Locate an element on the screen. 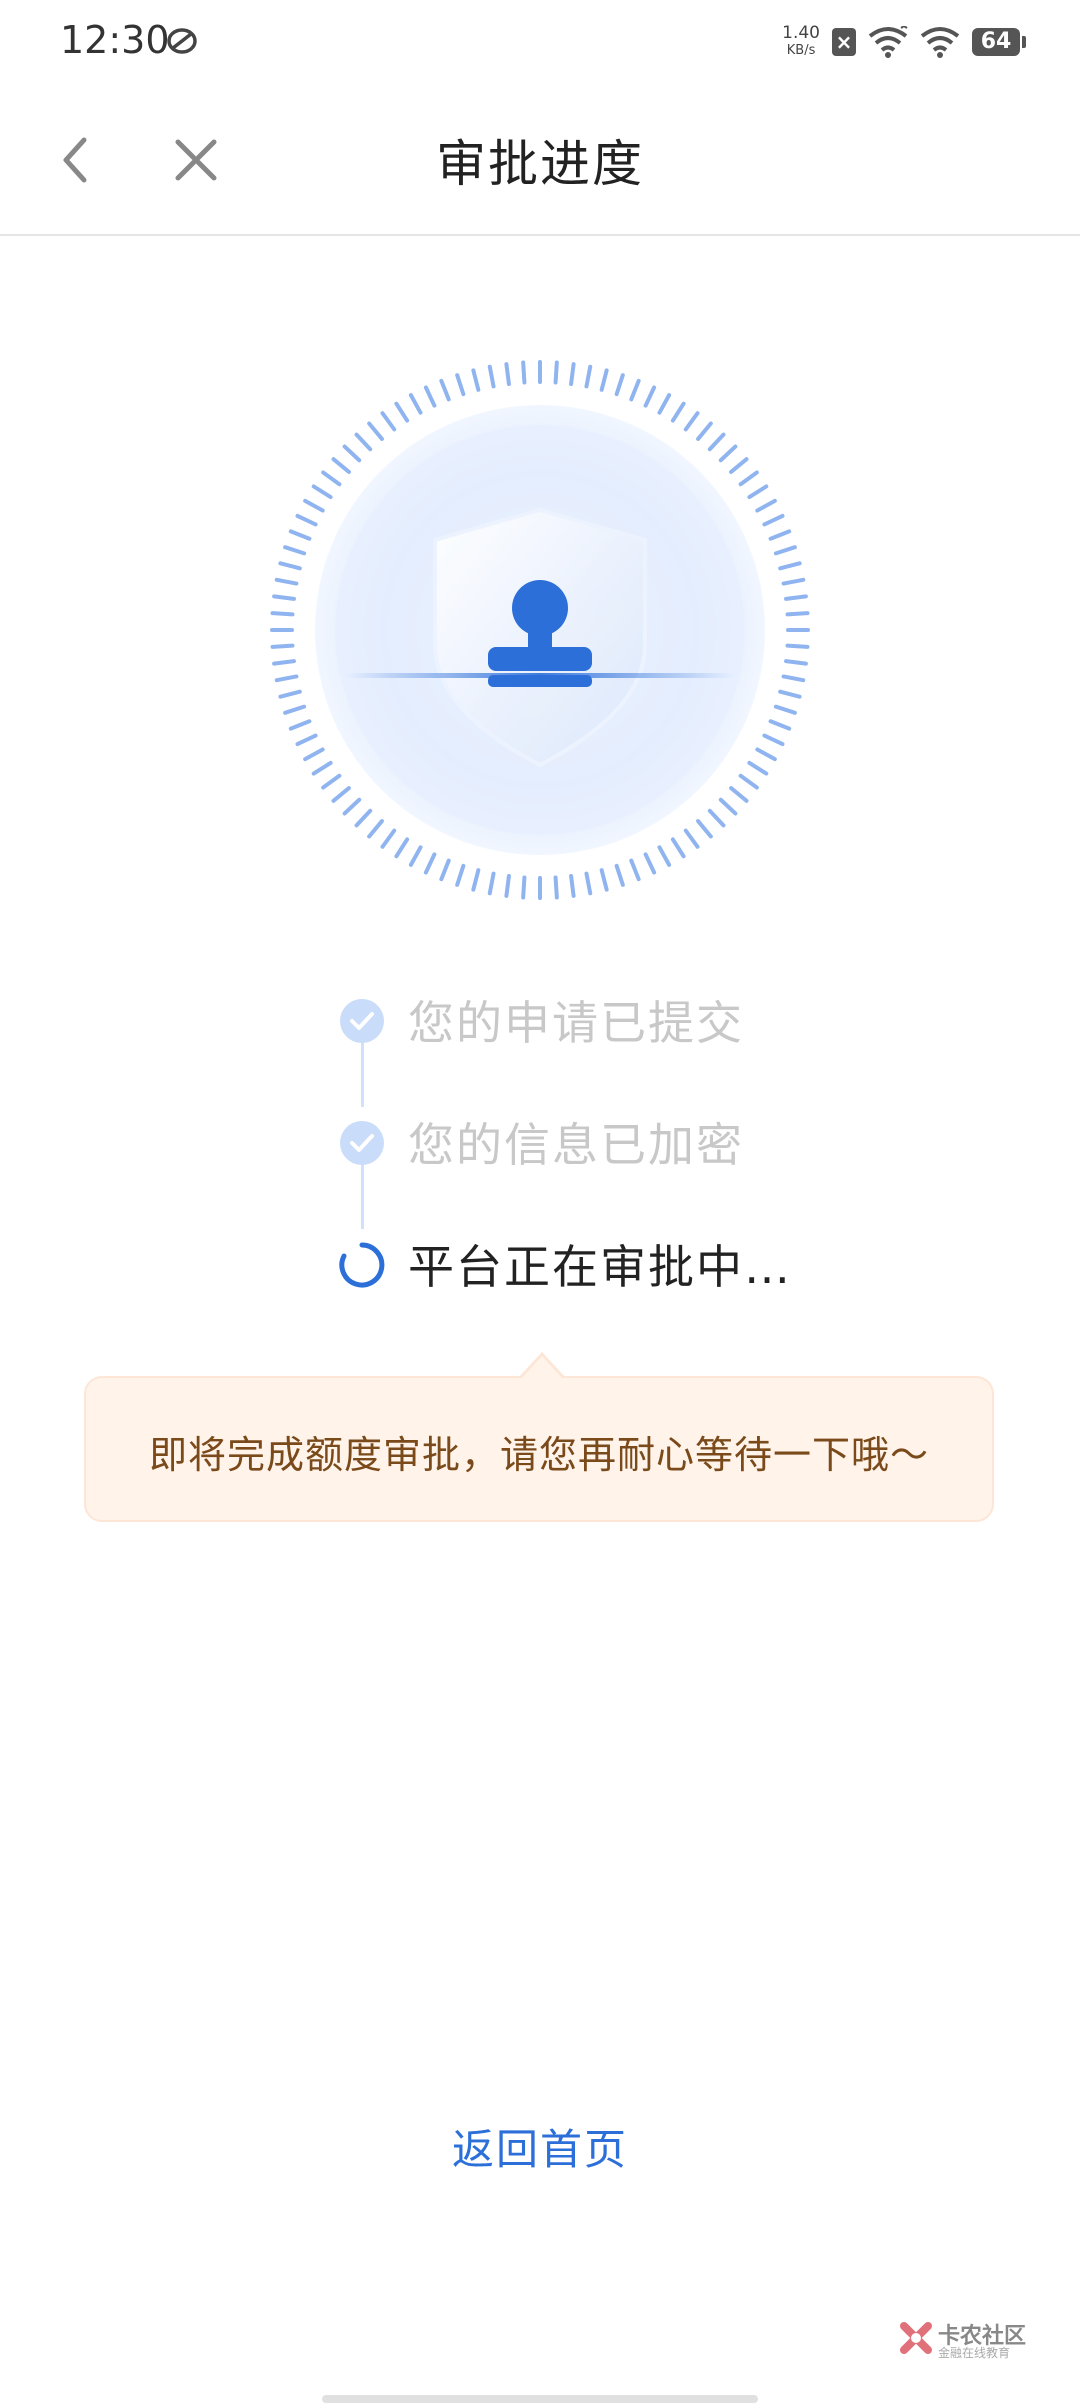 The width and height of the screenshot is (1080, 2408). status-time: 12:30 is located at coordinates (115, 40).